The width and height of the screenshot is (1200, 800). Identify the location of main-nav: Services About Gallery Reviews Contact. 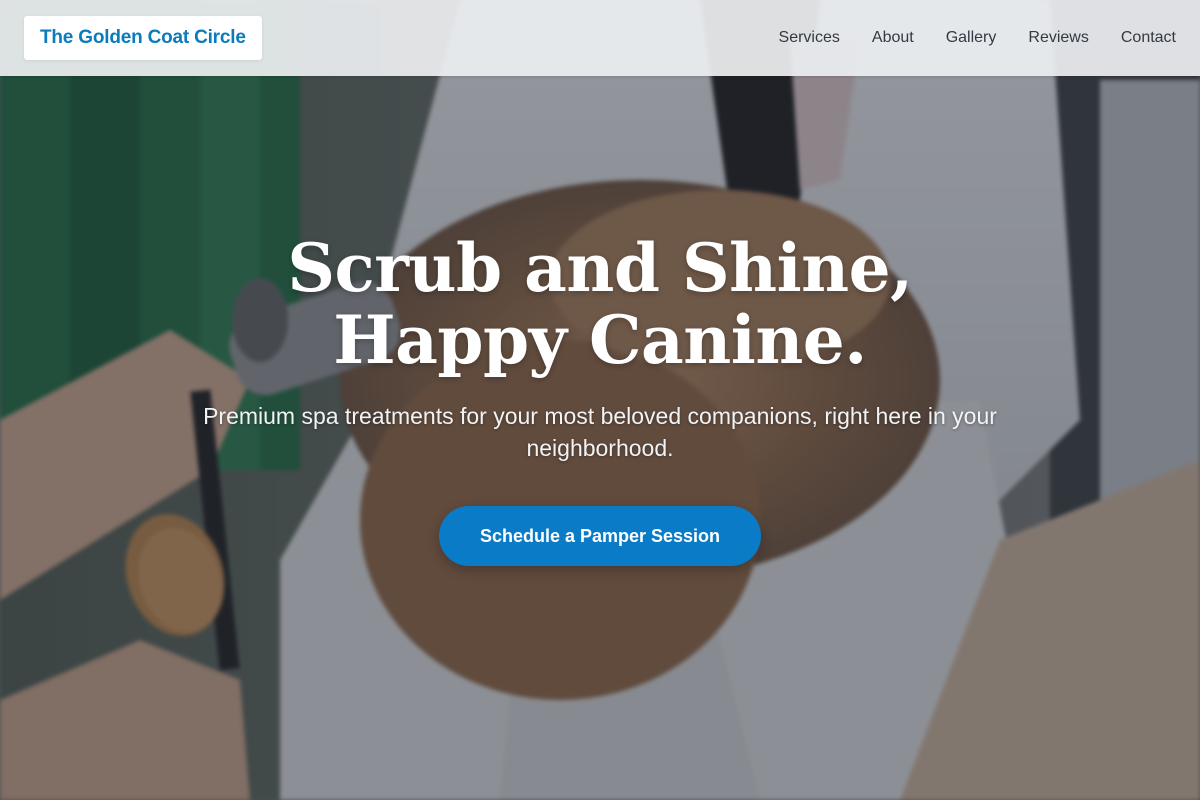
(977, 38).